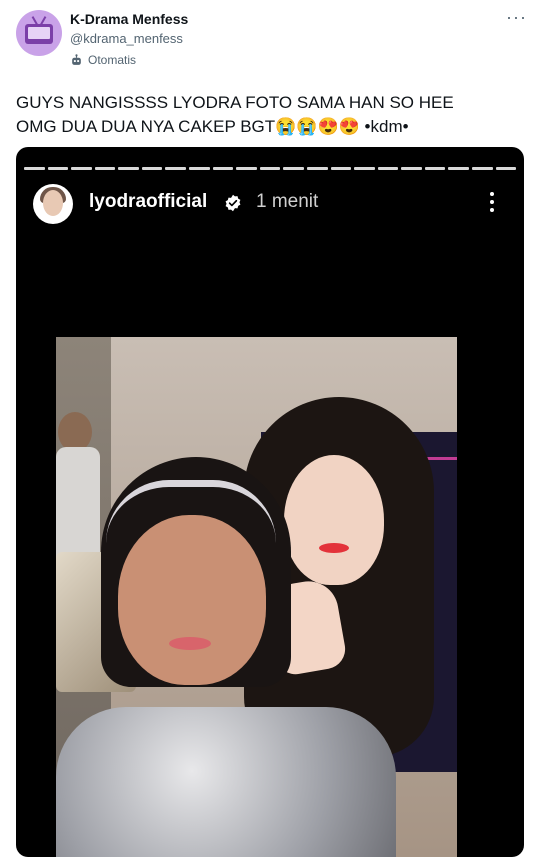 The height and width of the screenshot is (857, 538). What do you see at coordinates (334, 548) in the screenshot?
I see `person-right-lips` at bounding box center [334, 548].